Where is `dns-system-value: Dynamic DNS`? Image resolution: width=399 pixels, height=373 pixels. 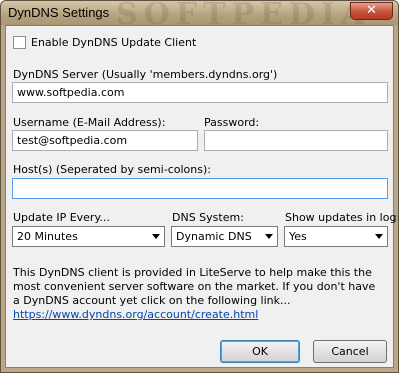
dns-system-value: Dynamic DNS is located at coordinates (214, 236).